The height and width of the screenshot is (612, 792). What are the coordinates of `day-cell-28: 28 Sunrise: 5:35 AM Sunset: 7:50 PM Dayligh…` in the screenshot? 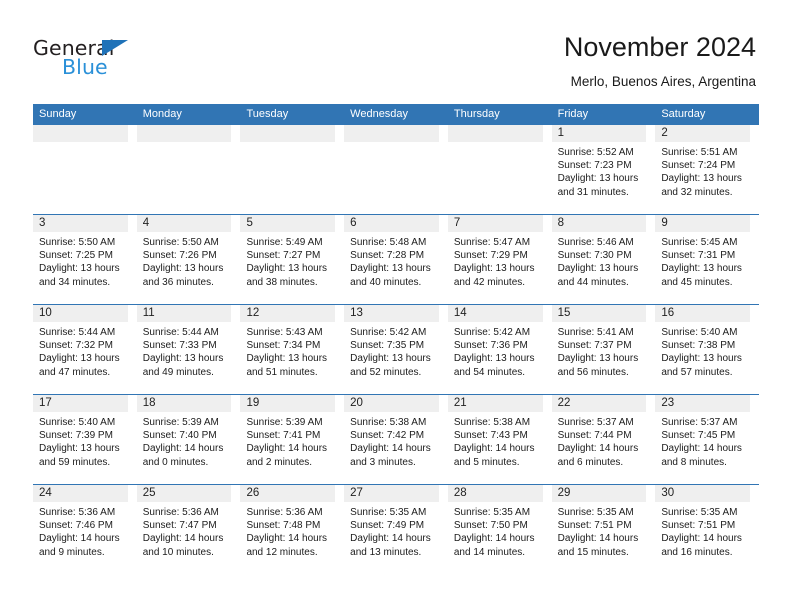 It's located at (499, 531).